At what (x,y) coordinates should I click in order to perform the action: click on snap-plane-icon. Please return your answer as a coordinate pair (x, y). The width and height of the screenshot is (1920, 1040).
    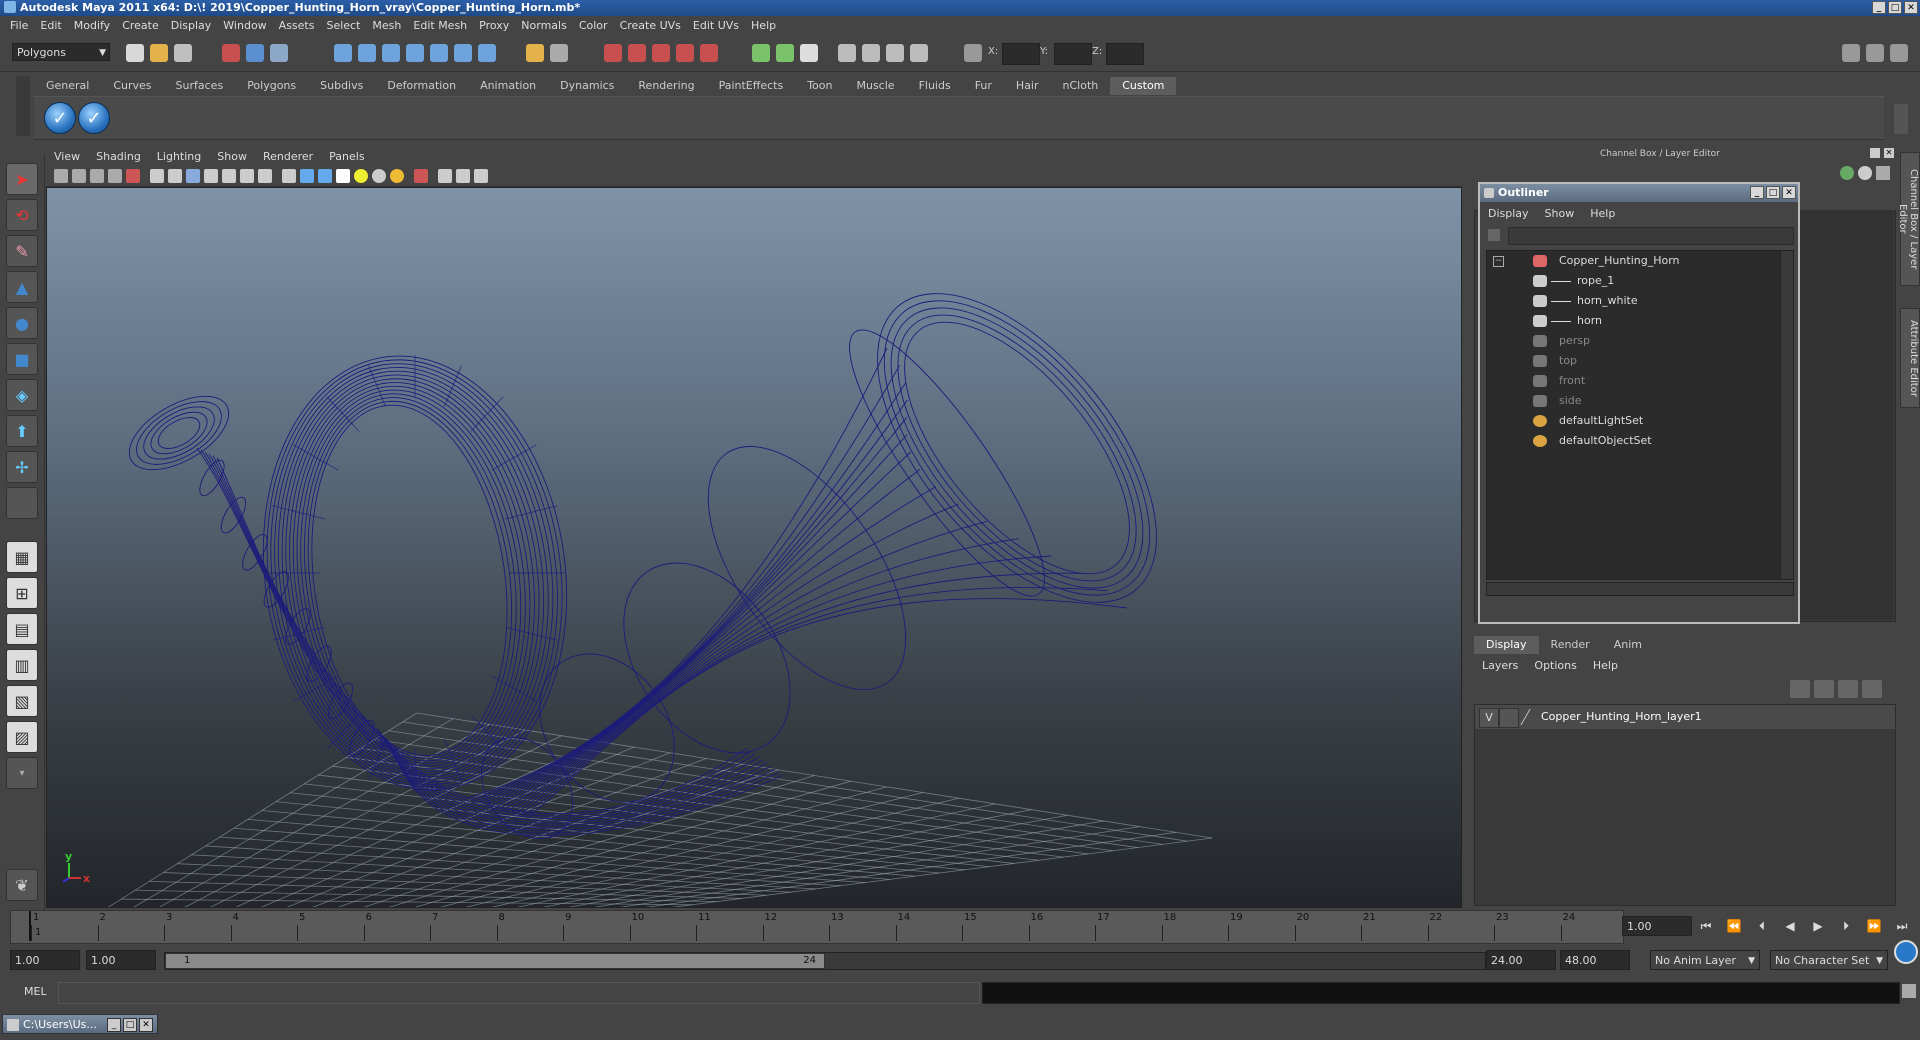
    Looking at the image, I should click on (415, 53).